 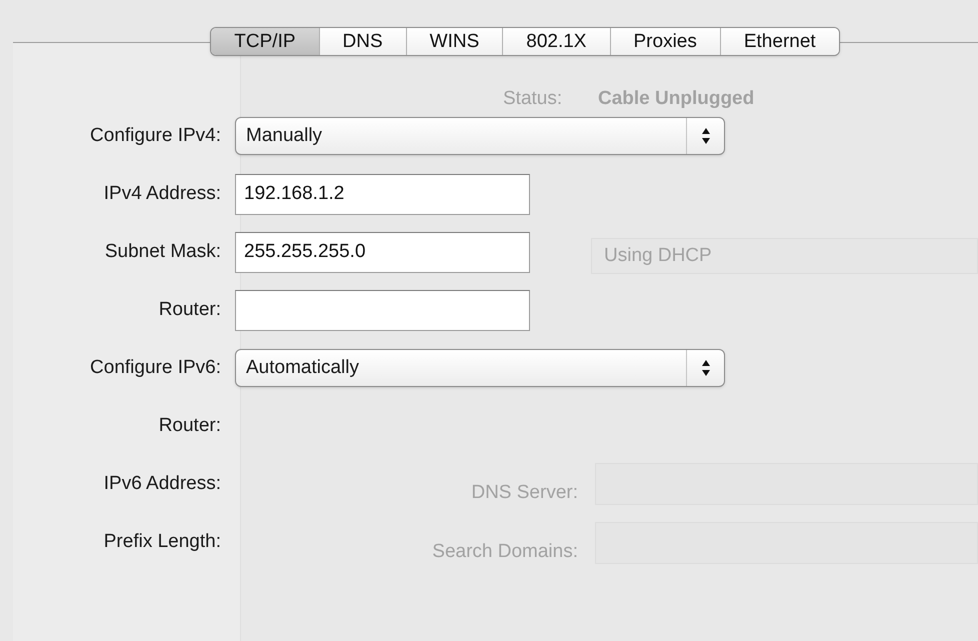 I want to click on config-field: Using DHCP, so click(x=784, y=256).